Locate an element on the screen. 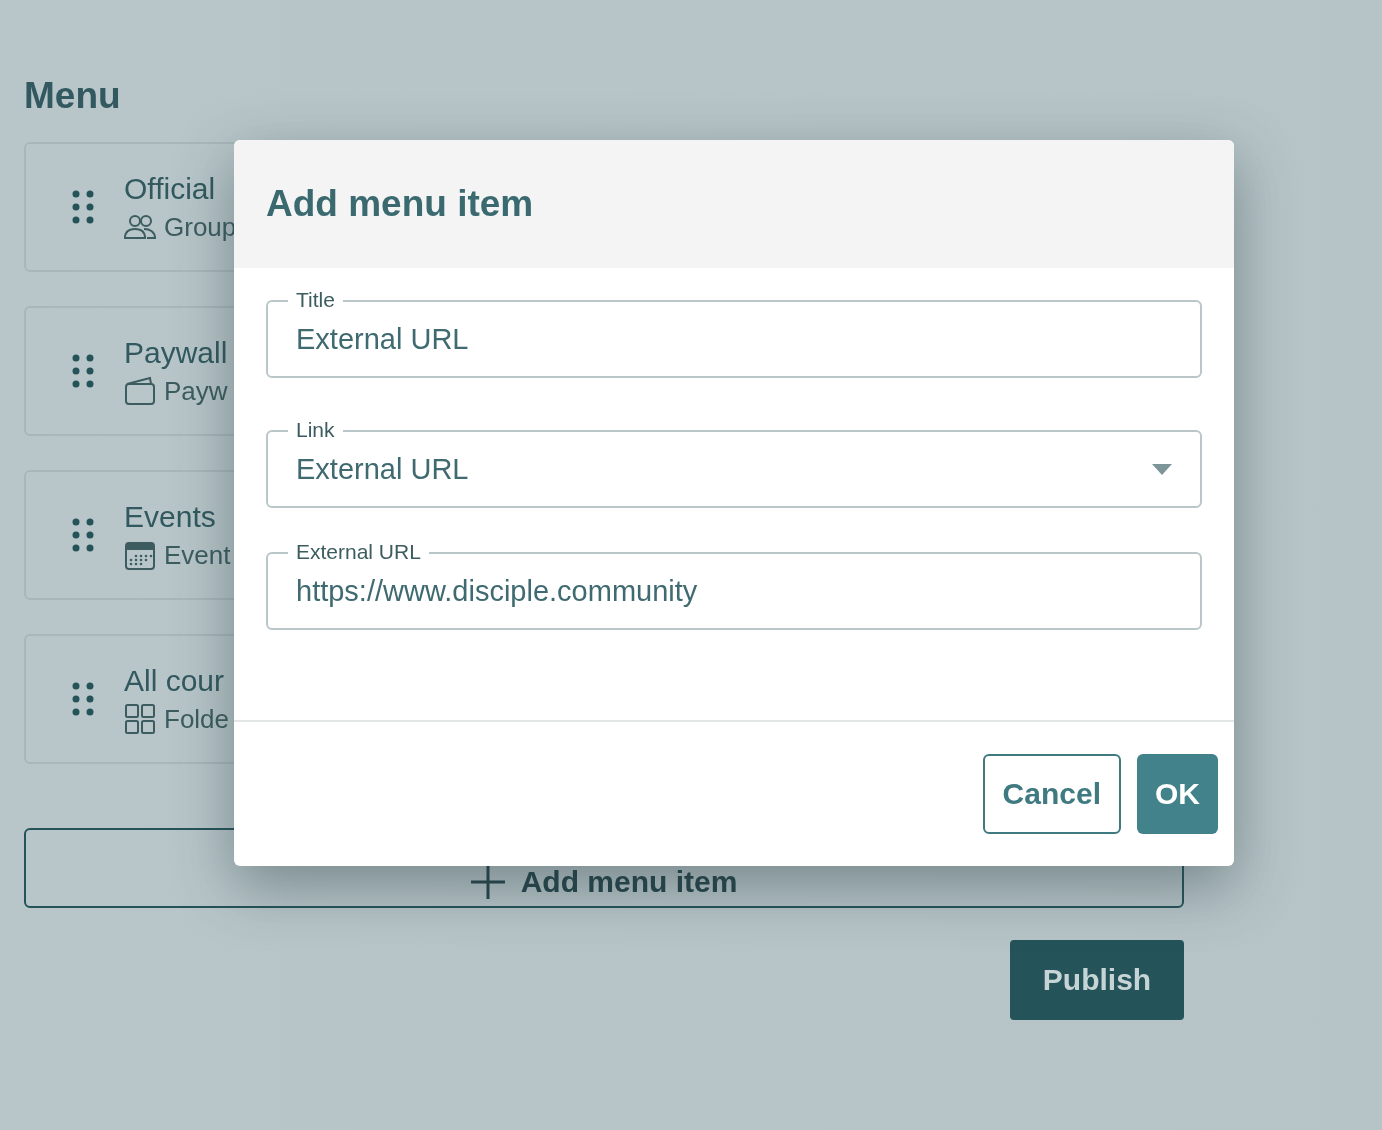 This screenshot has height=1130, width=1382. dialog-title: Add menu item is located at coordinates (400, 204).